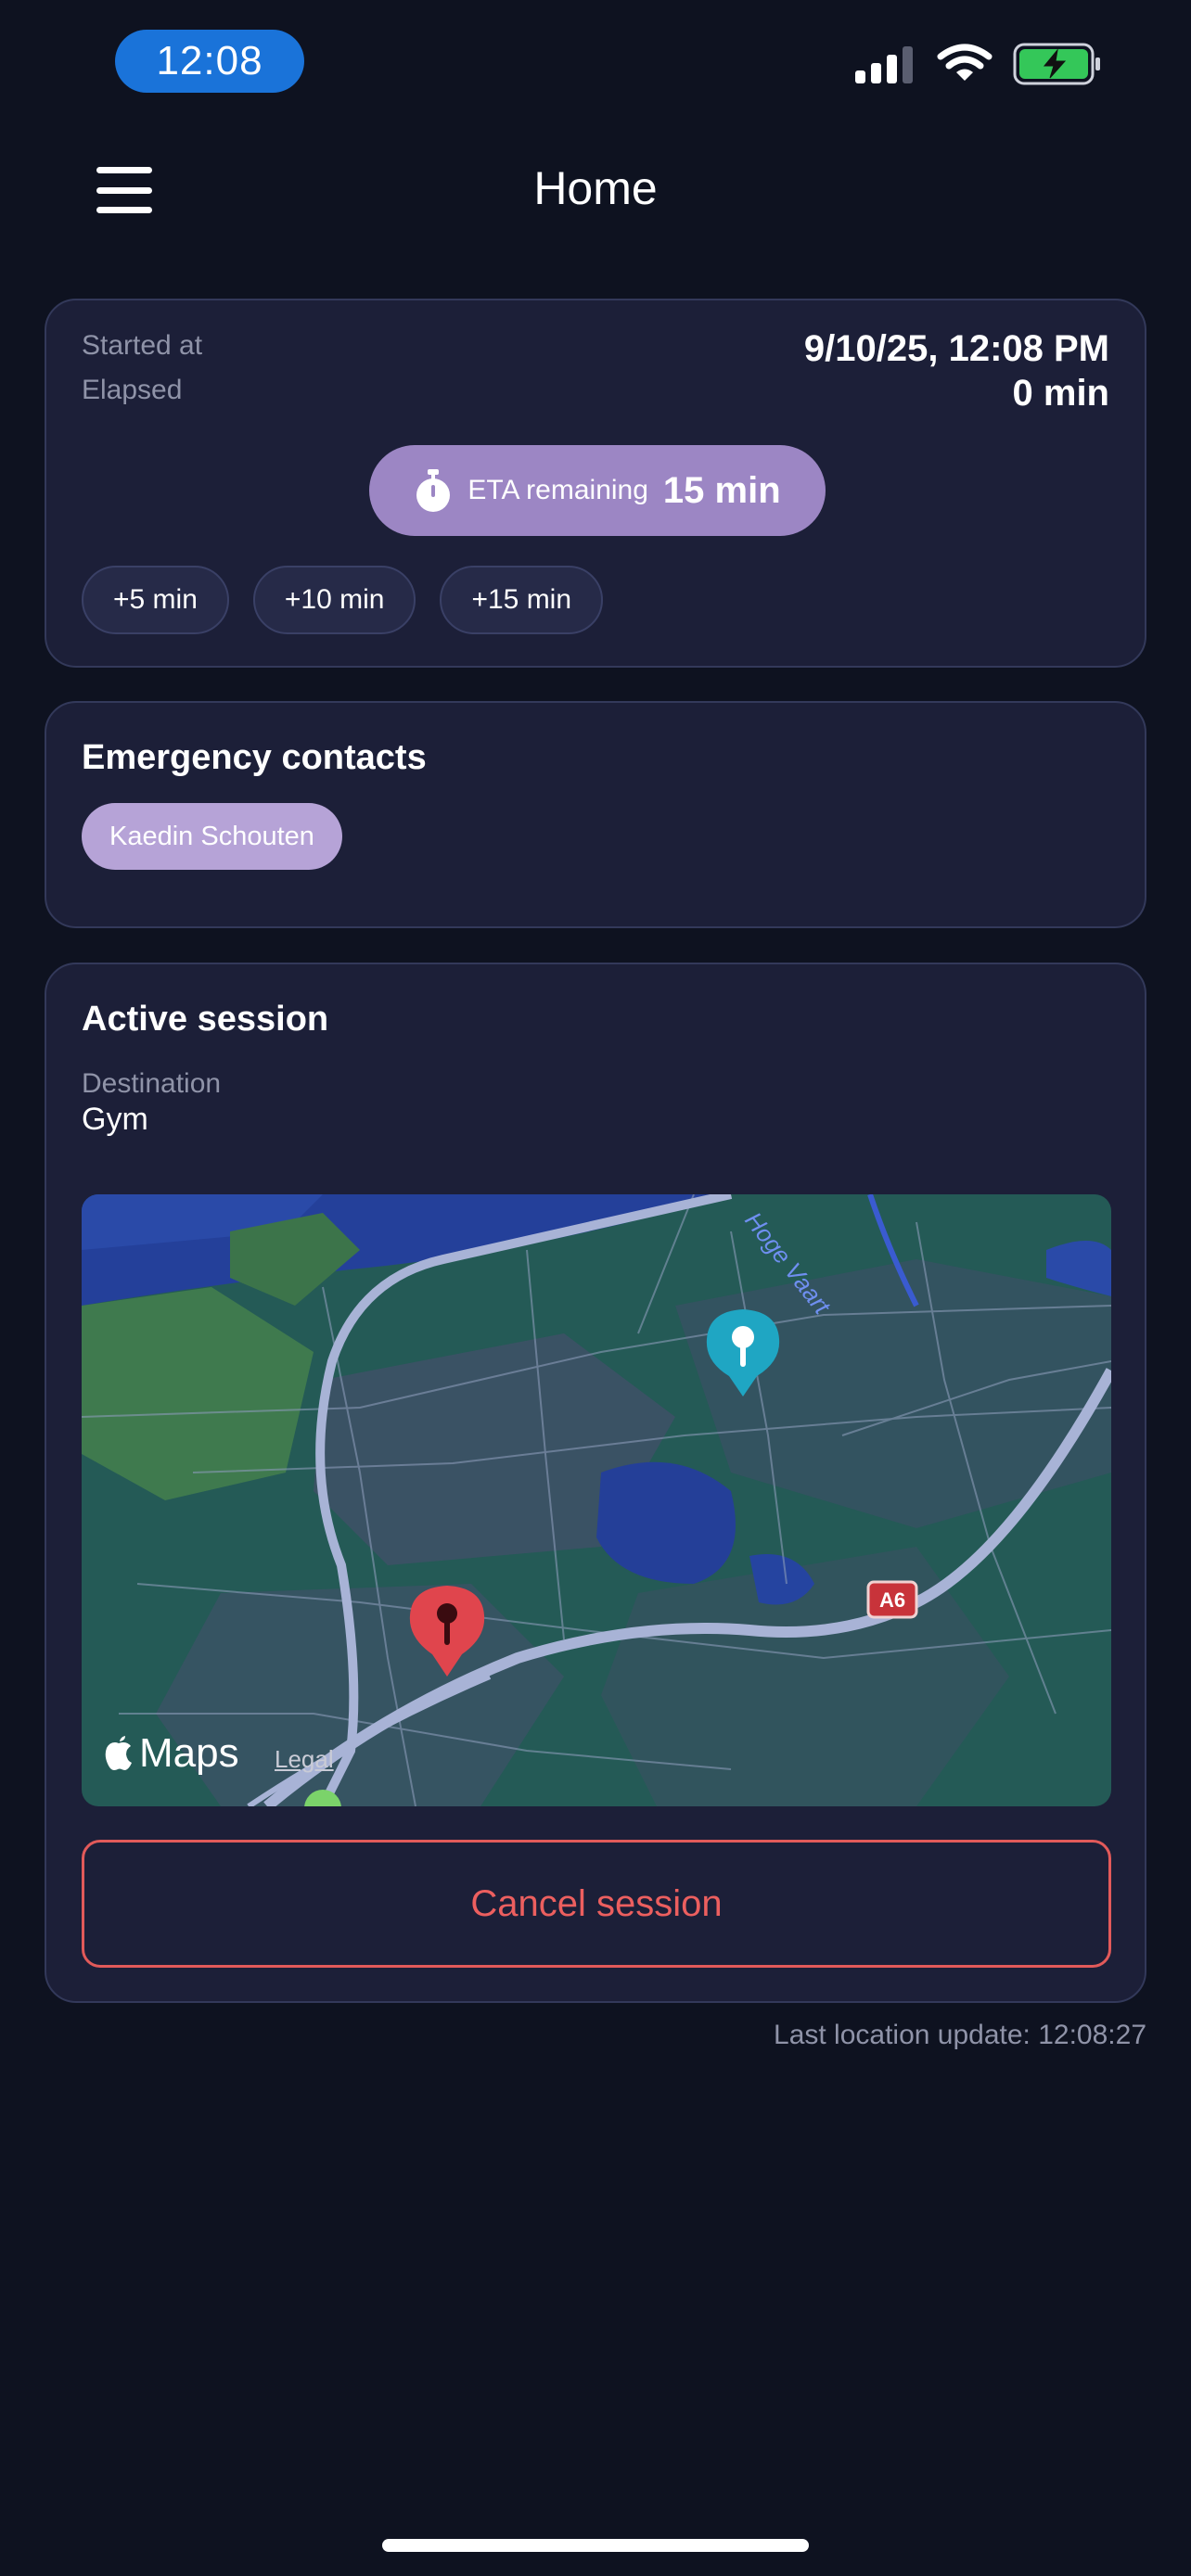 The height and width of the screenshot is (2576, 1191). I want to click on home-indicator, so click(595, 2545).